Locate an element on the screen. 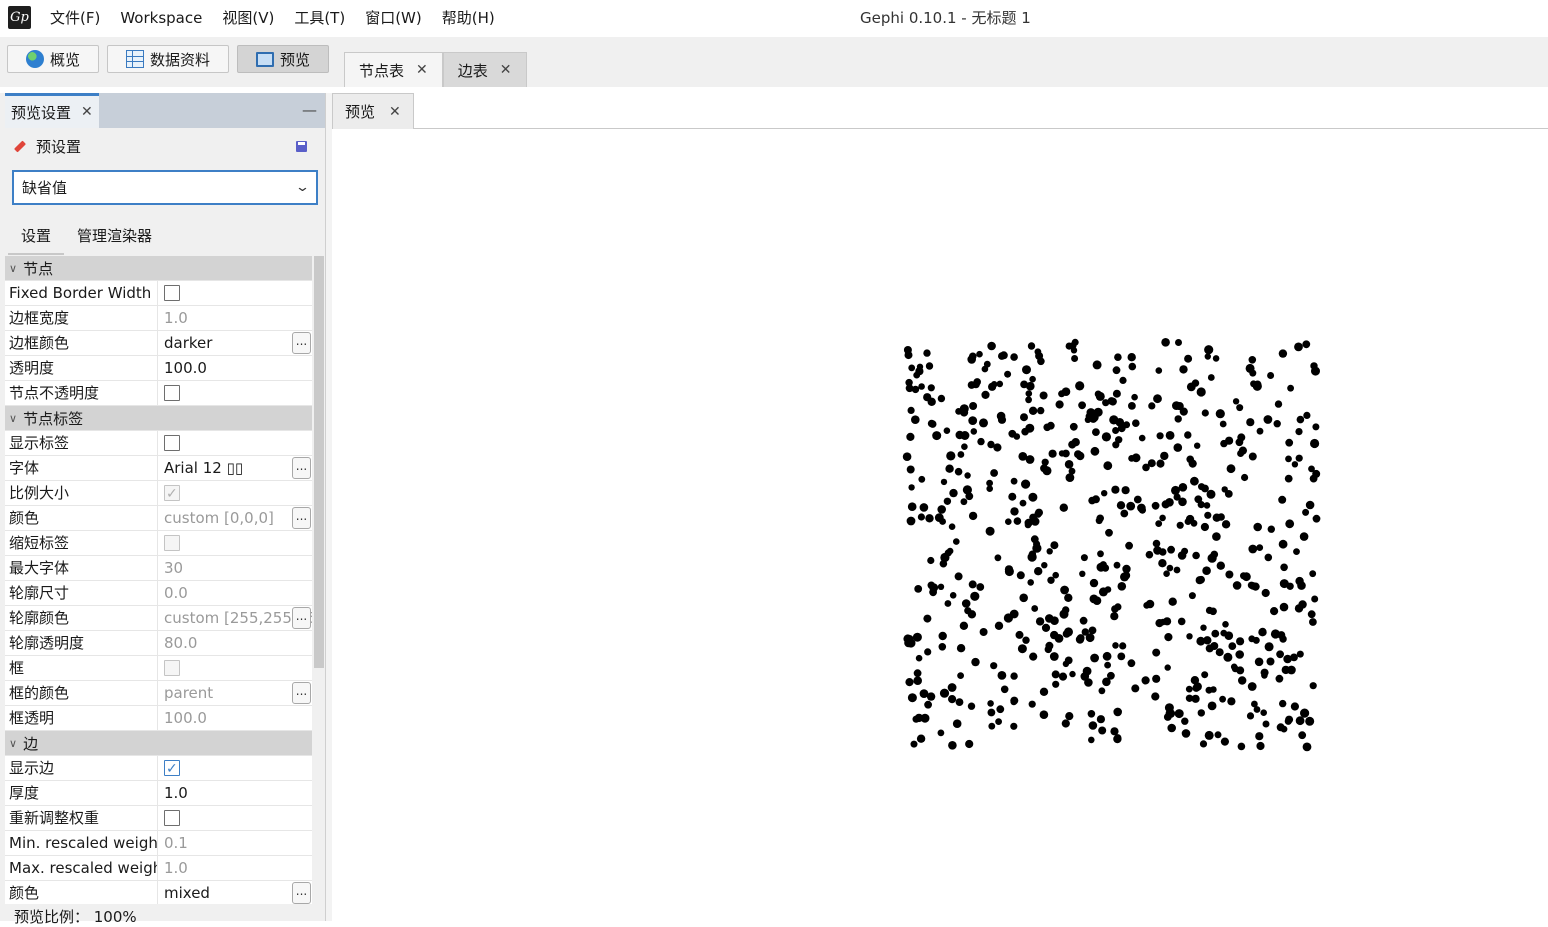 Image resolution: width=1548 pixels, height=927 pixels. property-value: 80.0 is located at coordinates (235, 643).